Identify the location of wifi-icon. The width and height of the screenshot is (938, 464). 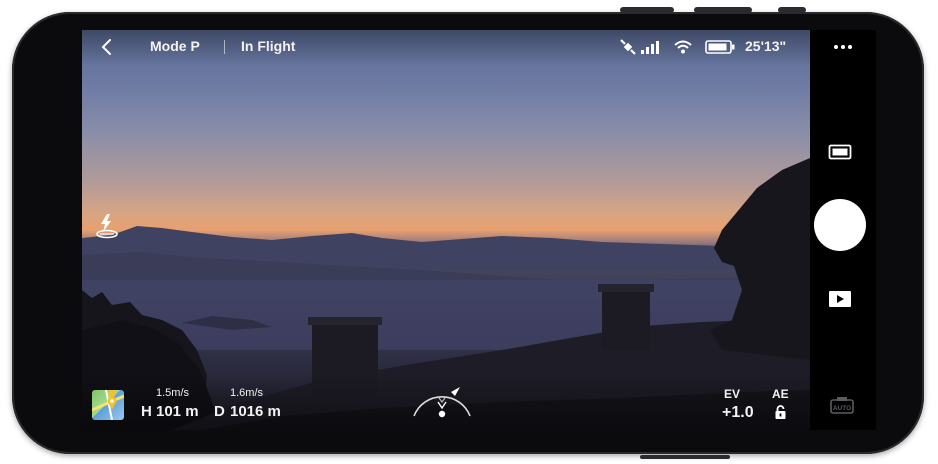
(683, 47).